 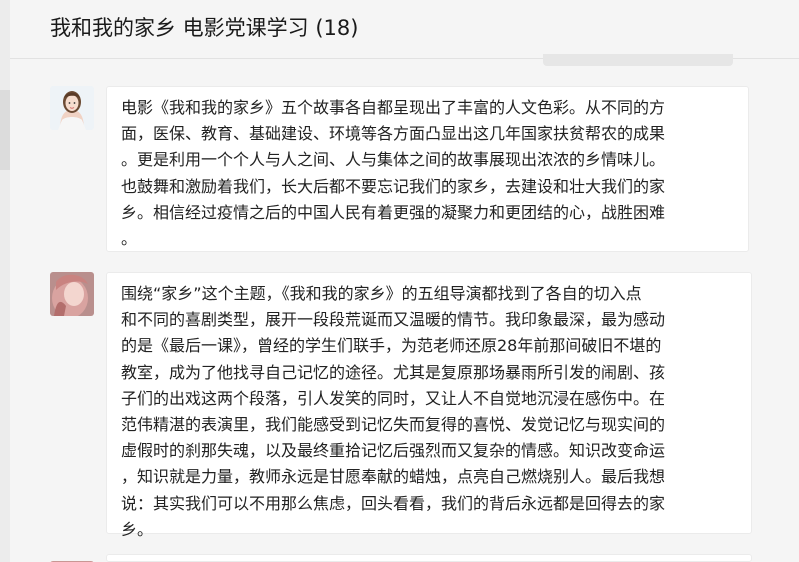 I want to click on message-text-line: 乡。相信经过疫情之后的中国人民有着更强的凝聚力和更团结的心，战胜困难, so click(x=393, y=212).